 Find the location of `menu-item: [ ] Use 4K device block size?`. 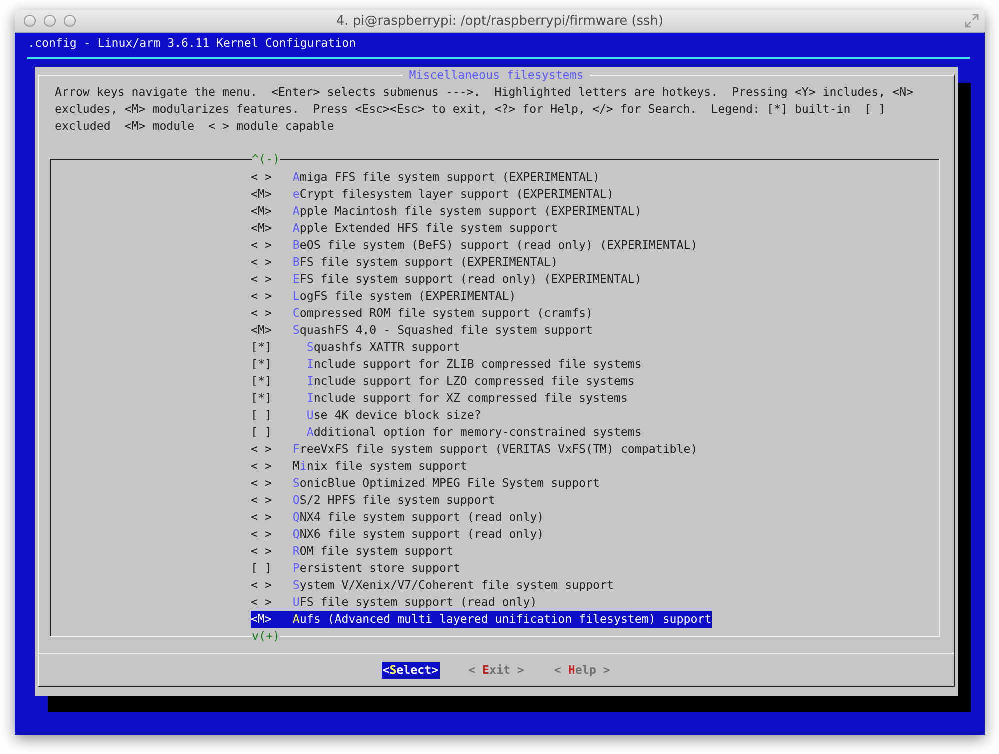

menu-item: [ ] Use 4K device block size? is located at coordinates (366, 415).